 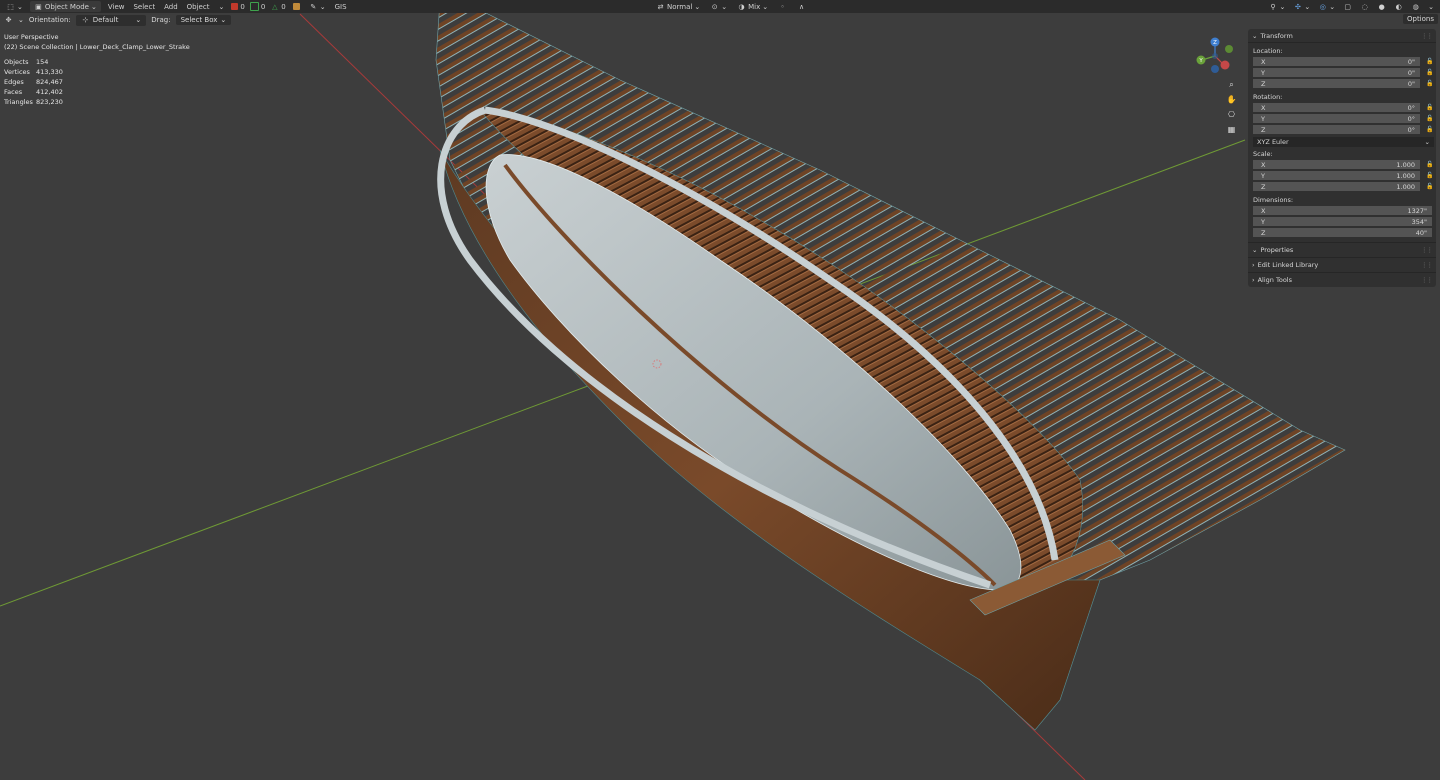 What do you see at coordinates (1364, 6) in the screenshot?
I see `shading-wireframe: ◌` at bounding box center [1364, 6].